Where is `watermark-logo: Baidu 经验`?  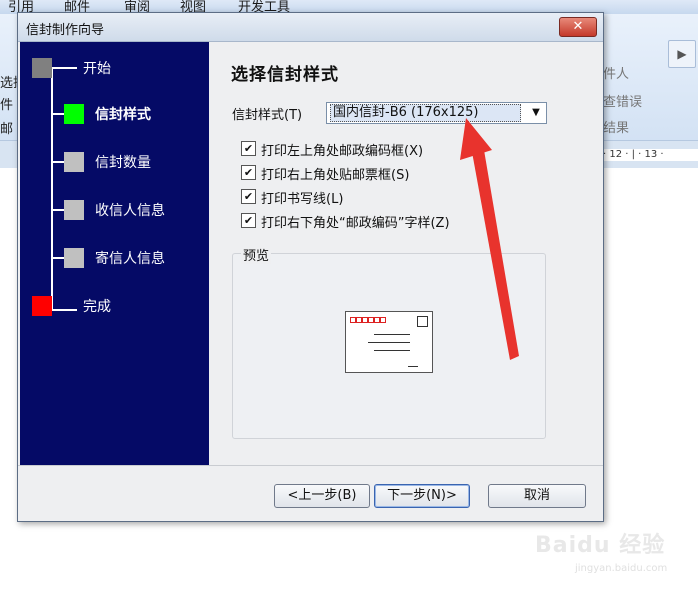 watermark-logo: Baidu 经验 is located at coordinates (600, 545).